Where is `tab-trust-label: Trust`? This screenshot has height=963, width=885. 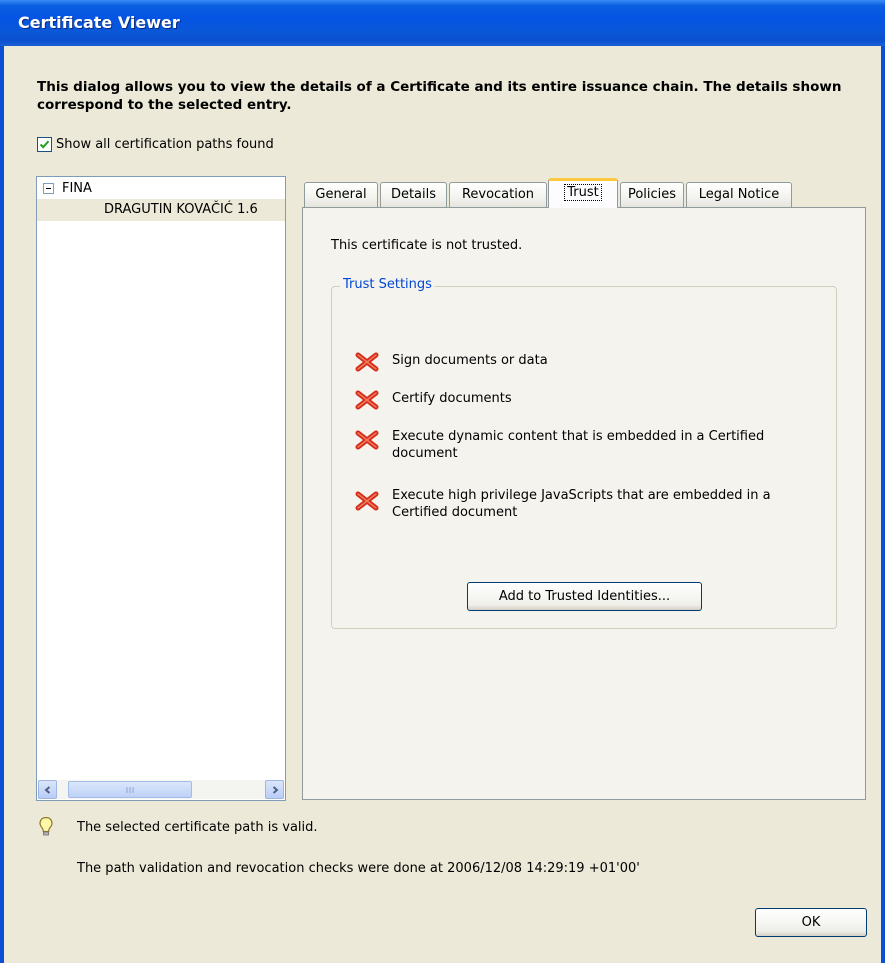
tab-trust-label: Trust is located at coordinates (583, 192).